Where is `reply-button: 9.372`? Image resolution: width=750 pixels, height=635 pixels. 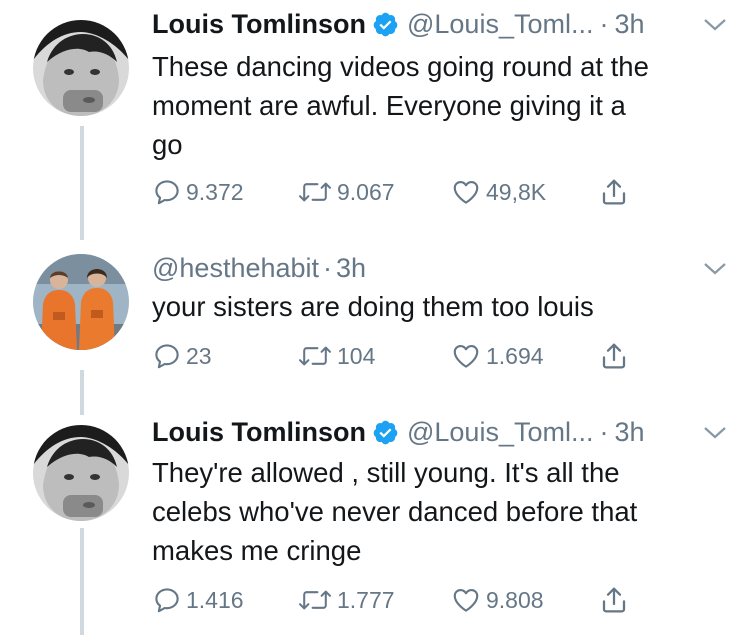
reply-button: 9.372 is located at coordinates (198, 192).